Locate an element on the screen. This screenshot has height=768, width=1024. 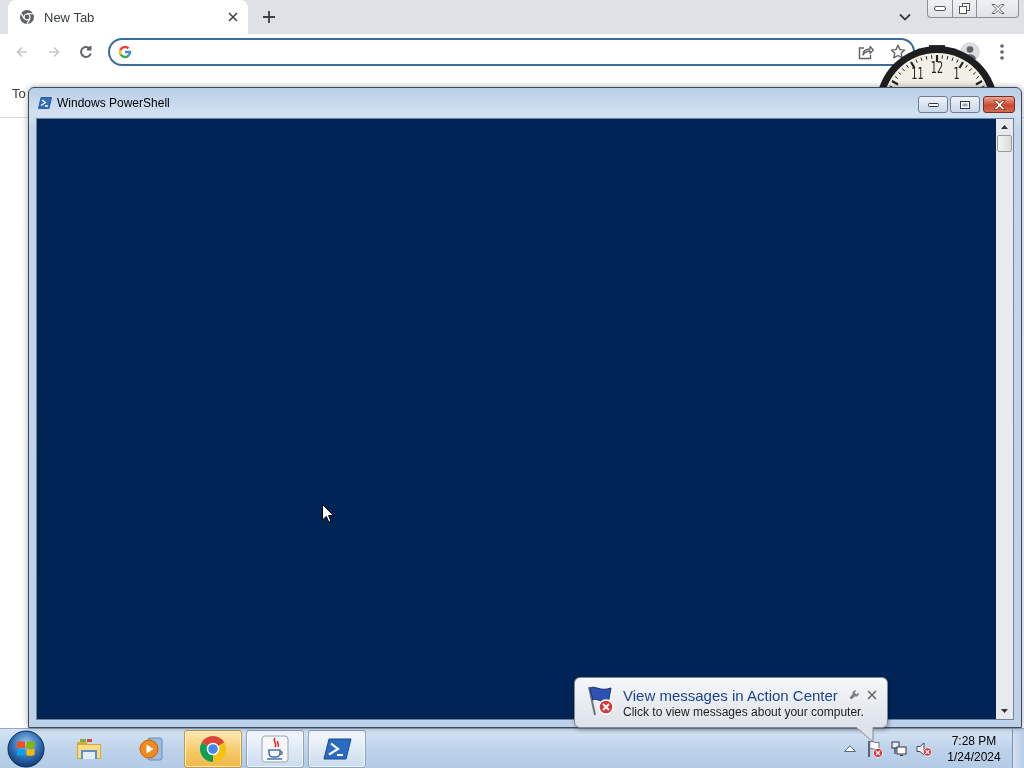
restore-icon is located at coordinates (964, 8).